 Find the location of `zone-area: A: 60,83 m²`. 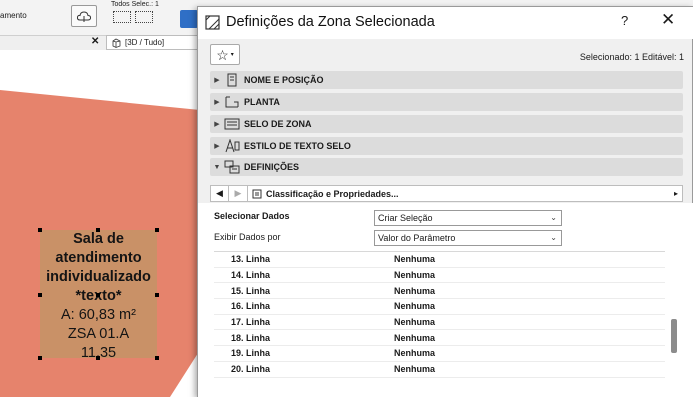

zone-area: A: 60,83 m² is located at coordinates (98, 315).